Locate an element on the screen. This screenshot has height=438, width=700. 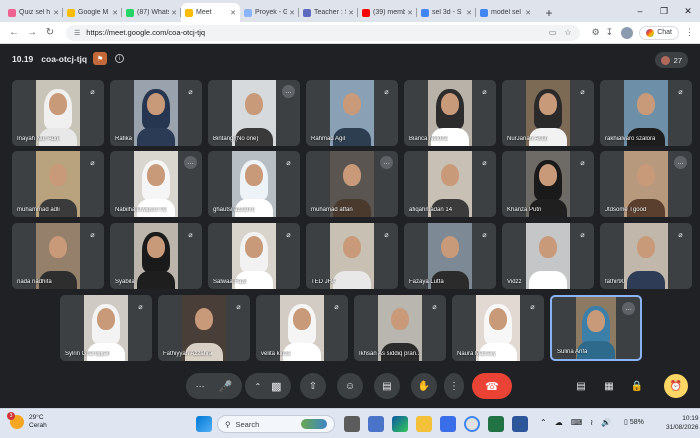
bookmark-star-icon: ☆ is located at coordinates (567, 32).